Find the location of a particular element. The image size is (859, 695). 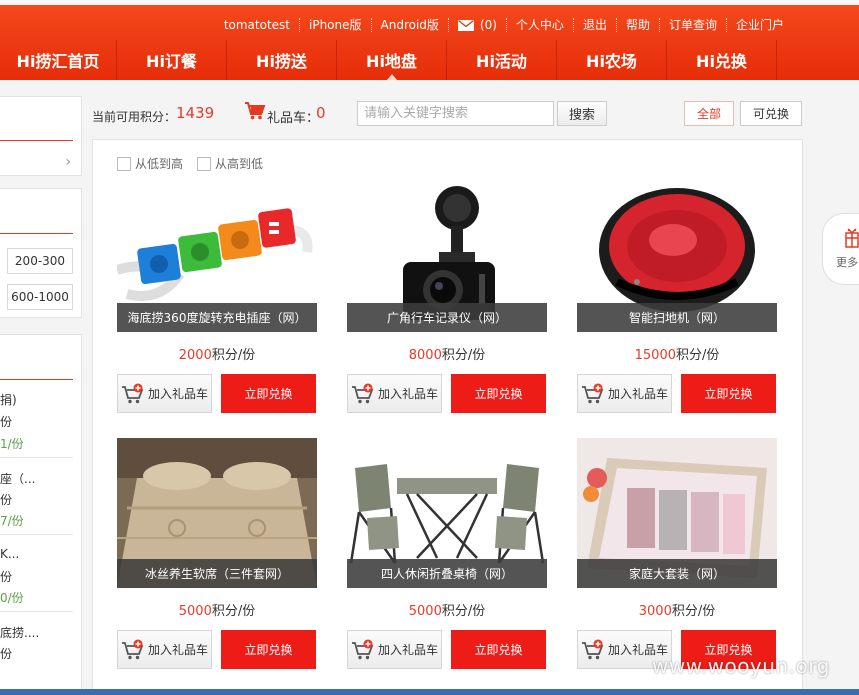

product-card: 家庭大套装（网） 3000积分/份 加入礼品车 立即兑换 is located at coordinates (677, 553).